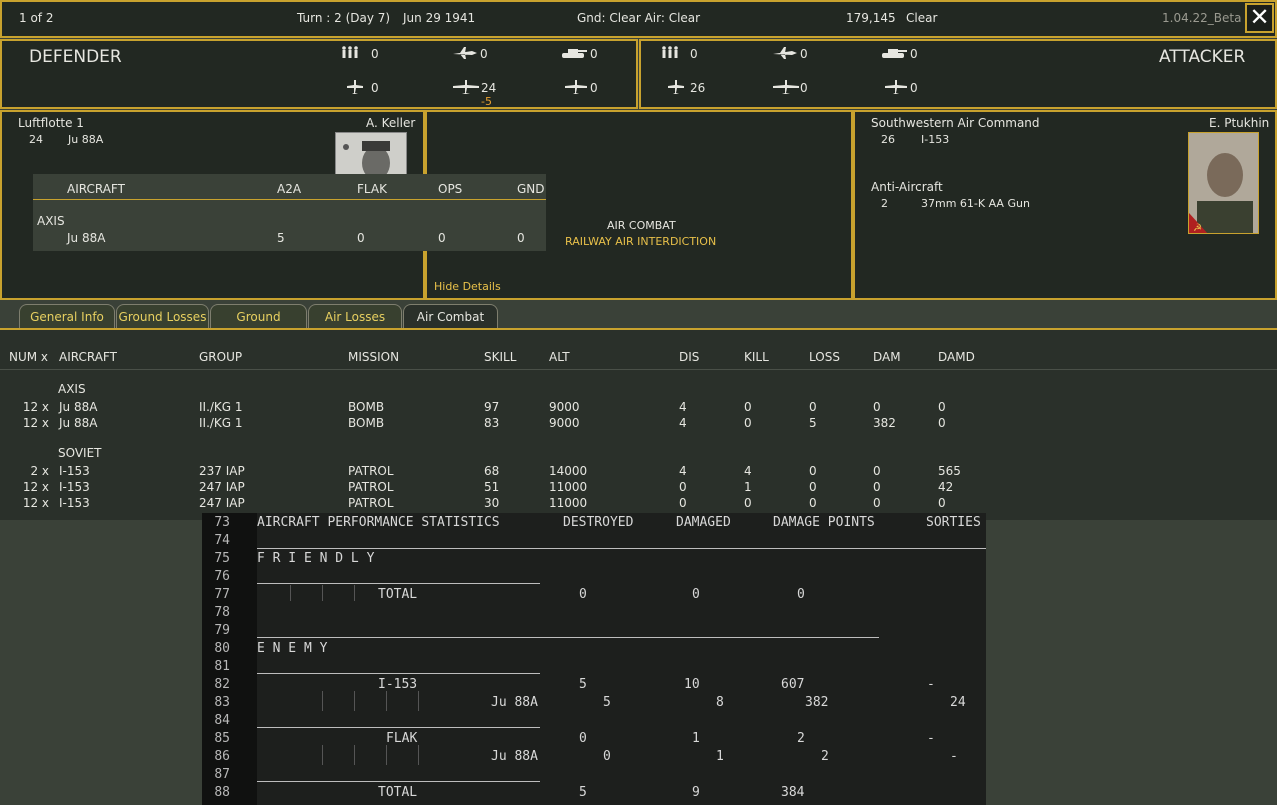 The height and width of the screenshot is (805, 1277). Describe the element at coordinates (949, 471) in the screenshot. I see `grid-cell-damd: 565` at that location.